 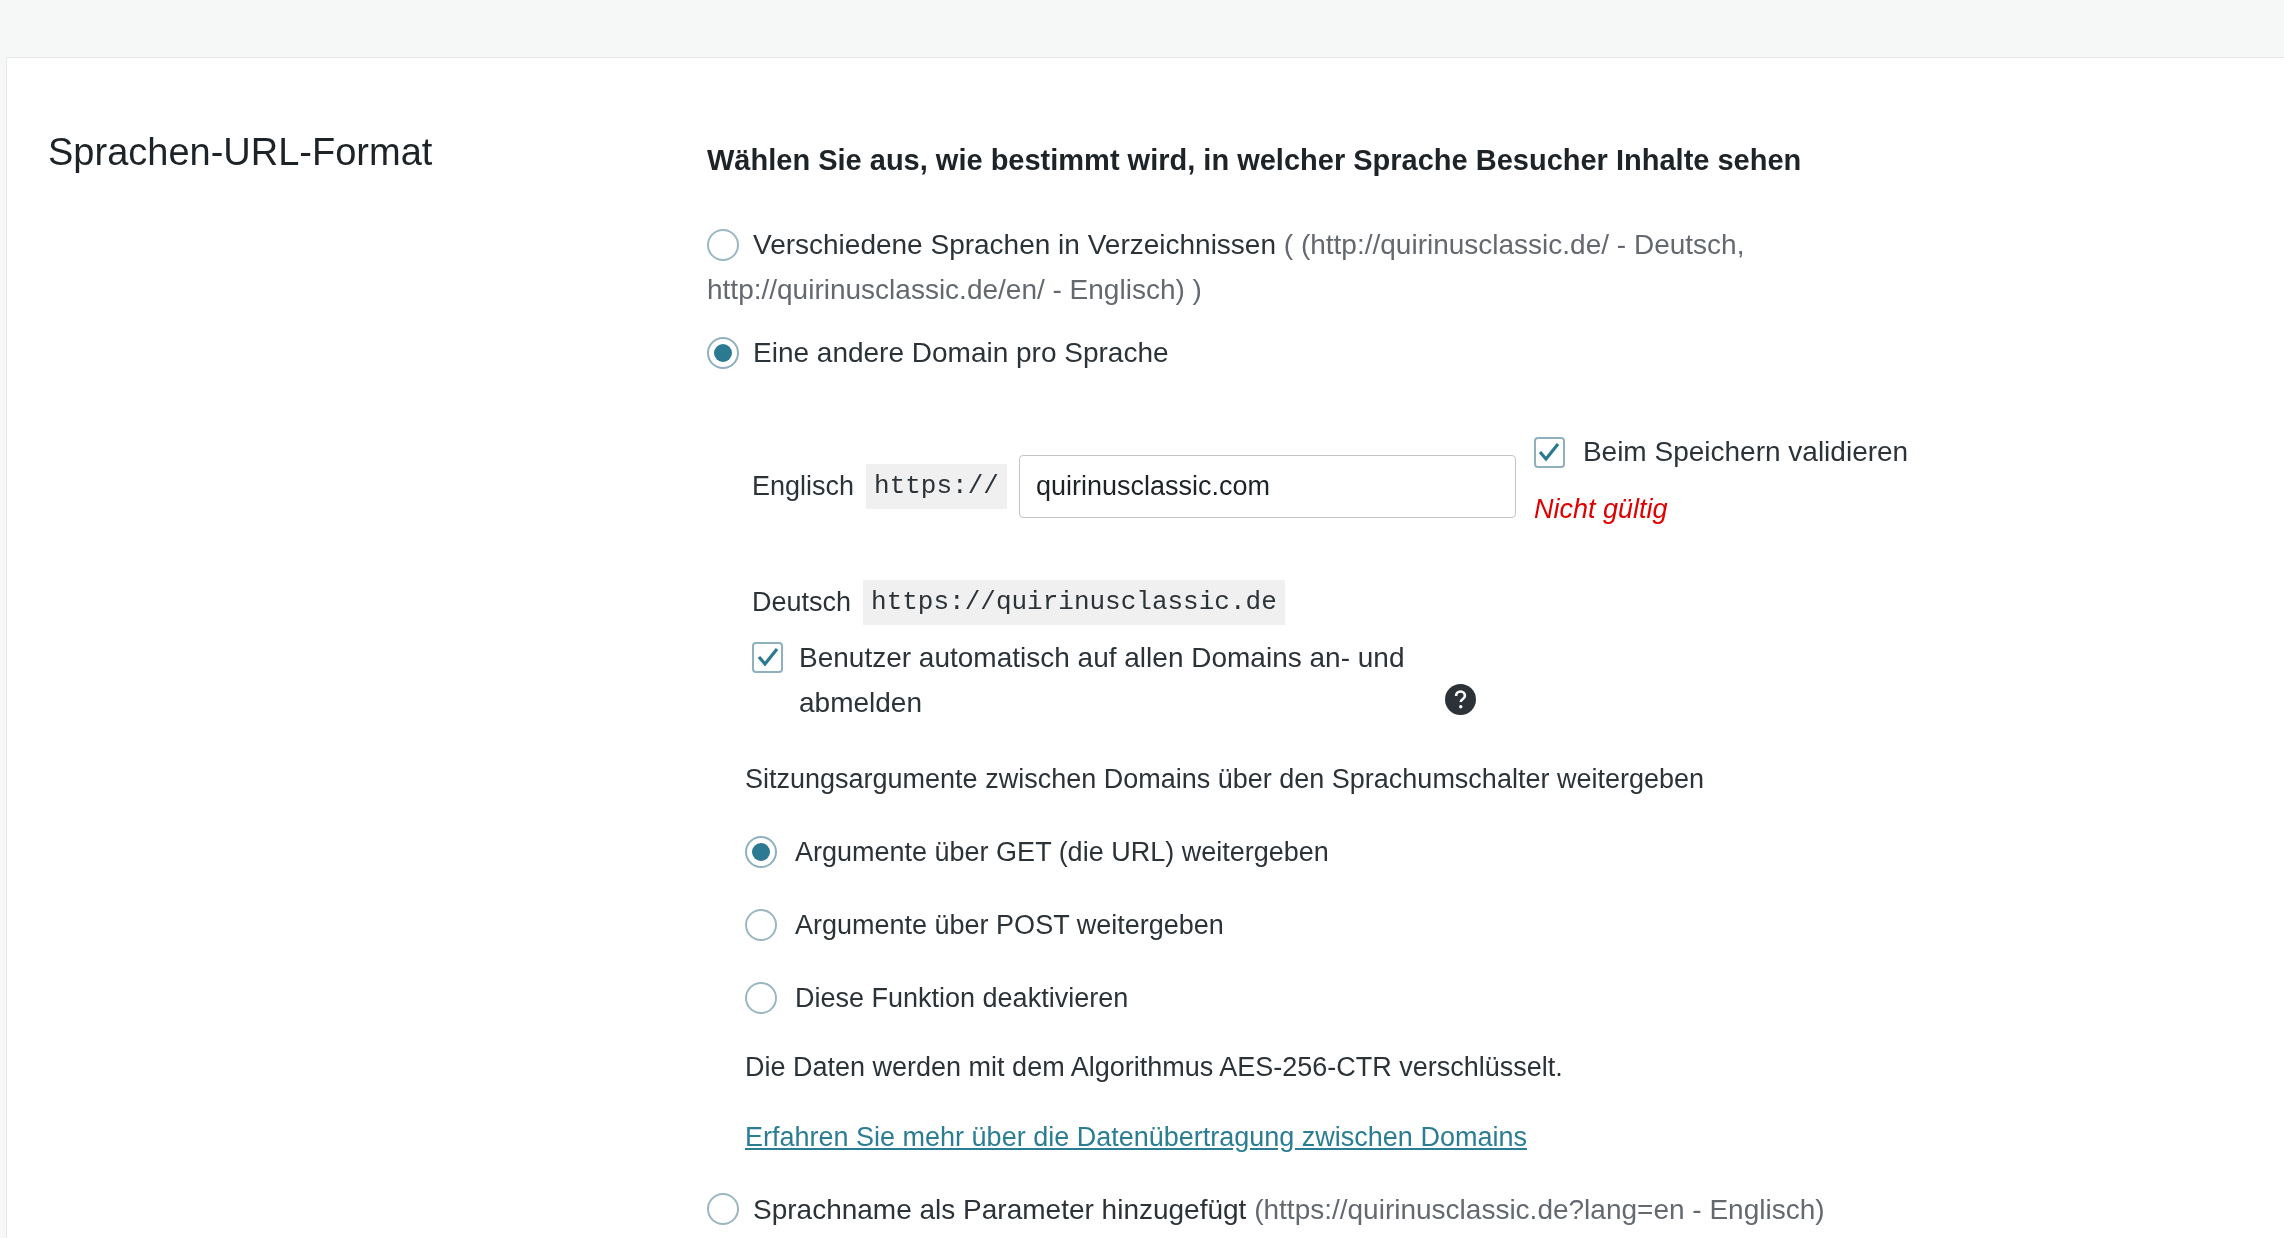 What do you see at coordinates (1600, 509) in the screenshot?
I see `error-message: Nicht gültig` at bounding box center [1600, 509].